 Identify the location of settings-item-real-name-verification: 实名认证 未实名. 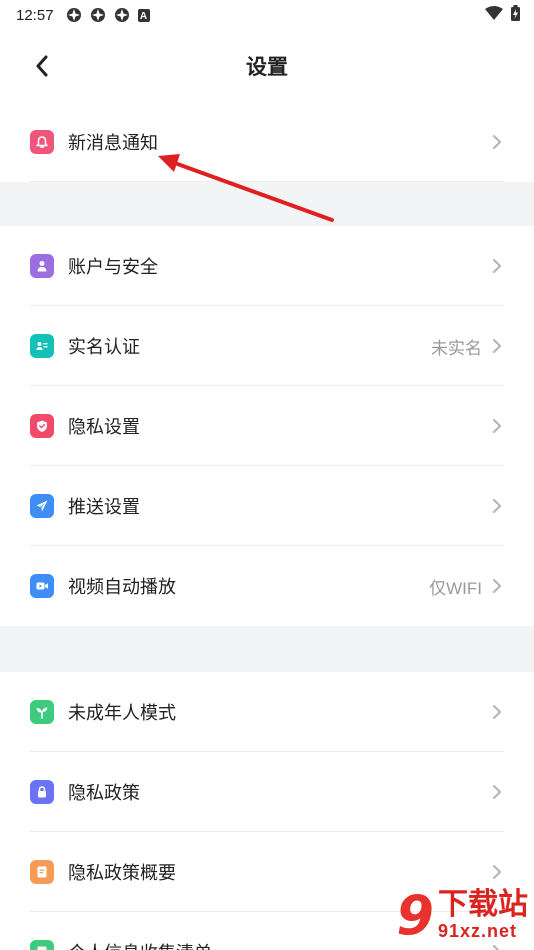
(267, 346).